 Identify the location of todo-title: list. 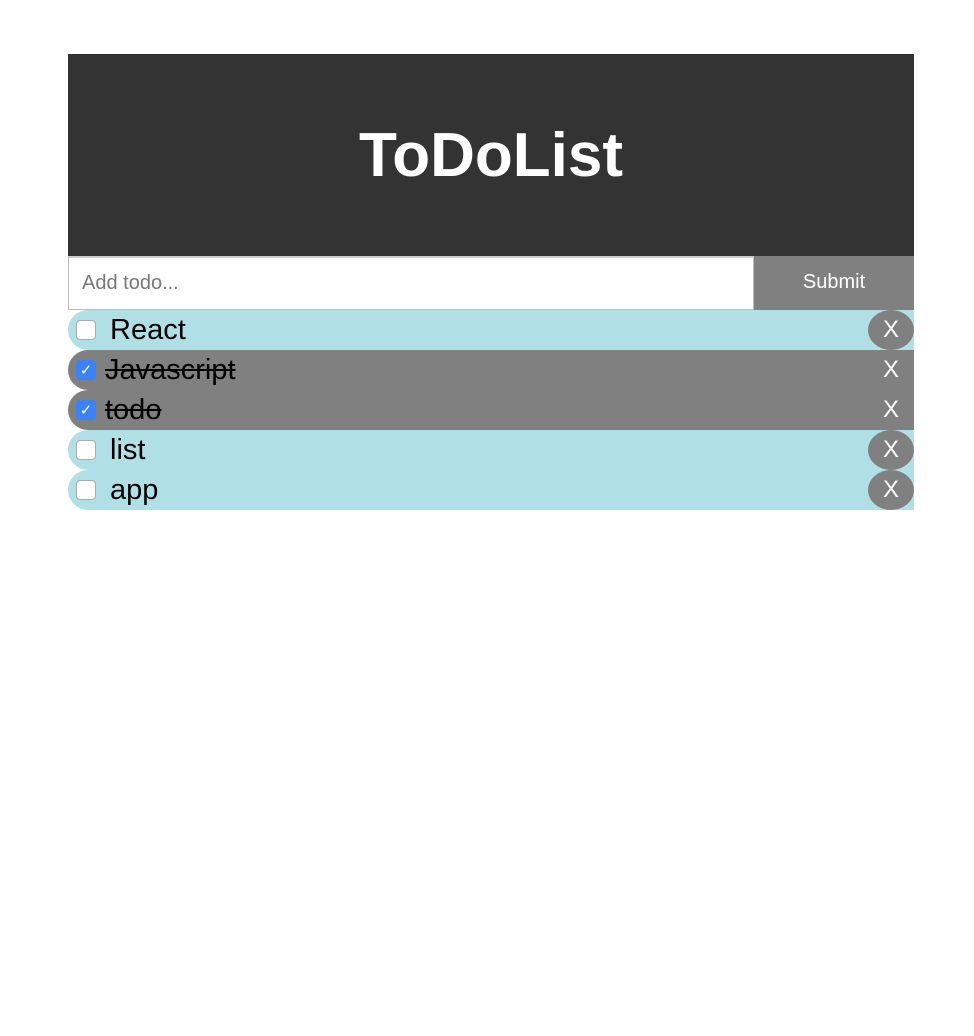
(128, 449).